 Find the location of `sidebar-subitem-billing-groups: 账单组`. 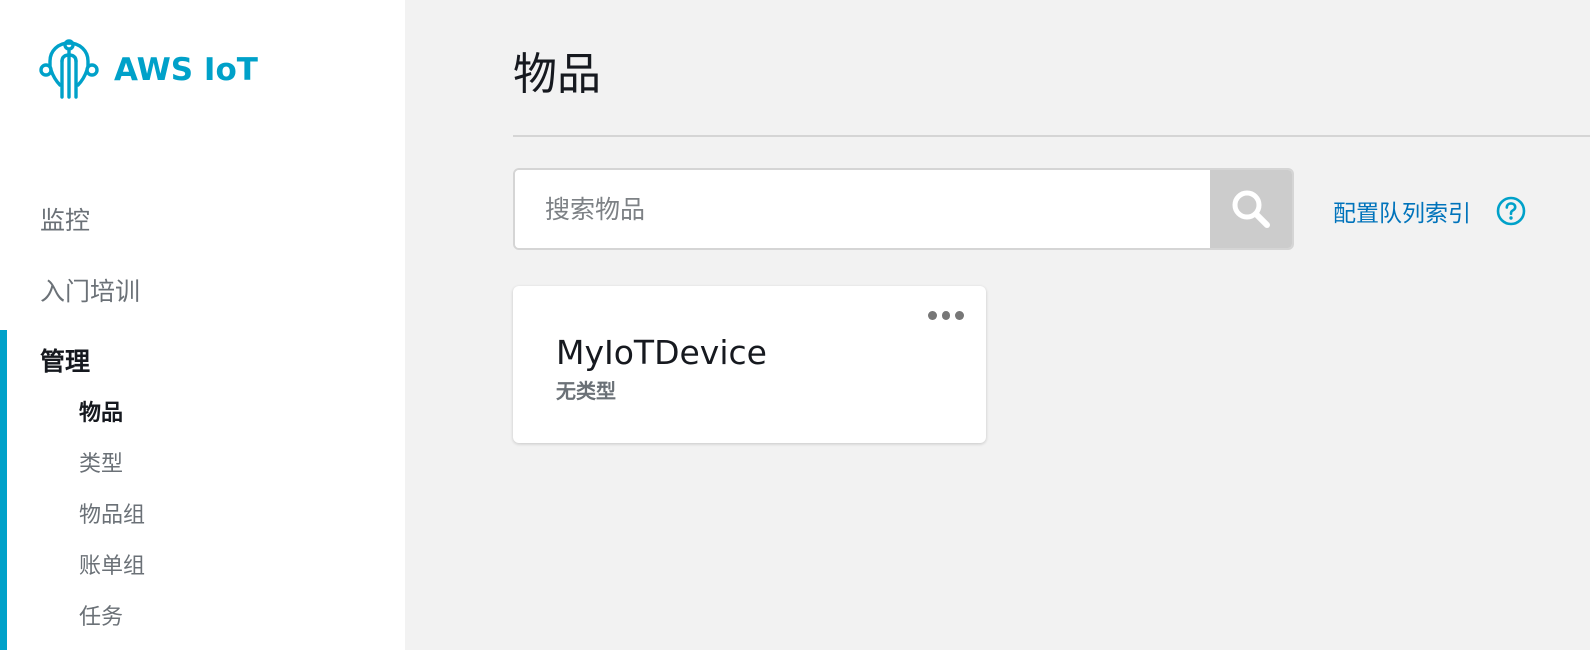

sidebar-subitem-billing-groups: 账单组 is located at coordinates (112, 564).